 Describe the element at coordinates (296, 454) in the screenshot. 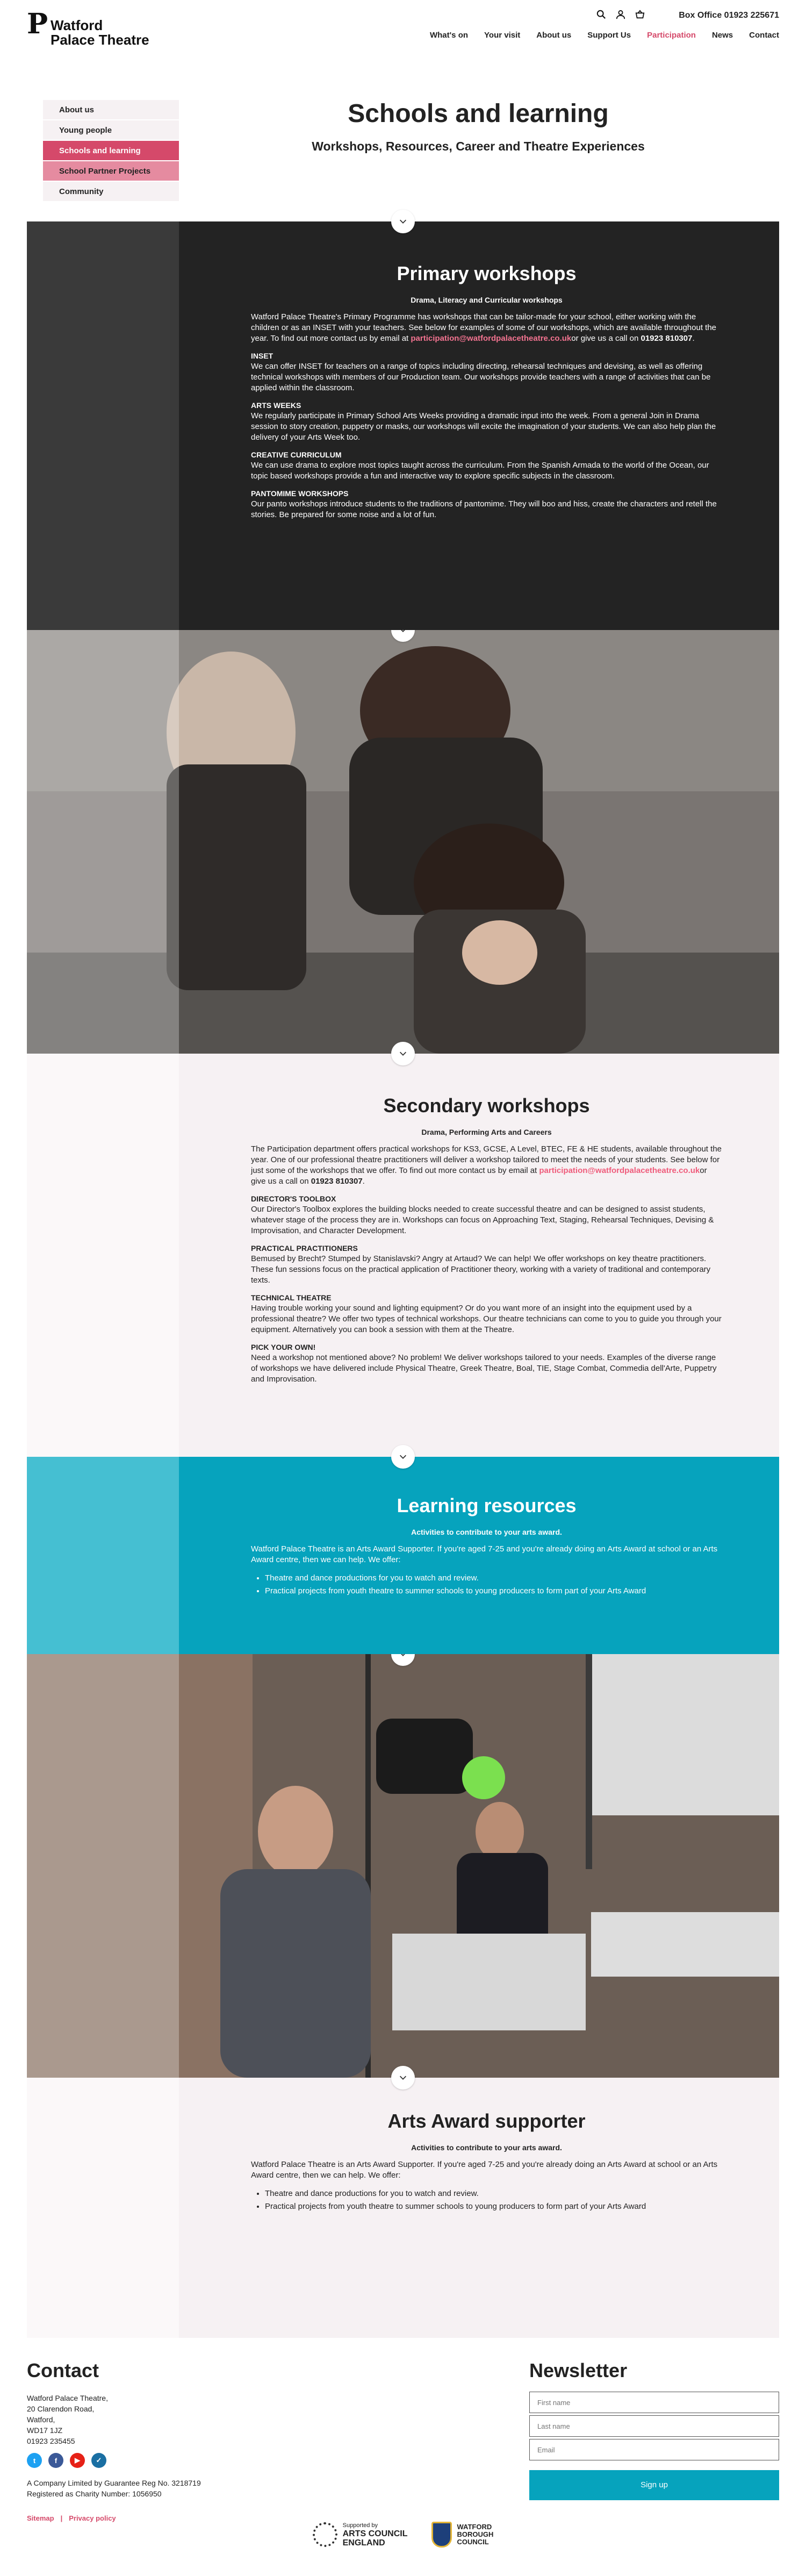

I see `block-heading: CREATIVE CURRICULUM` at that location.